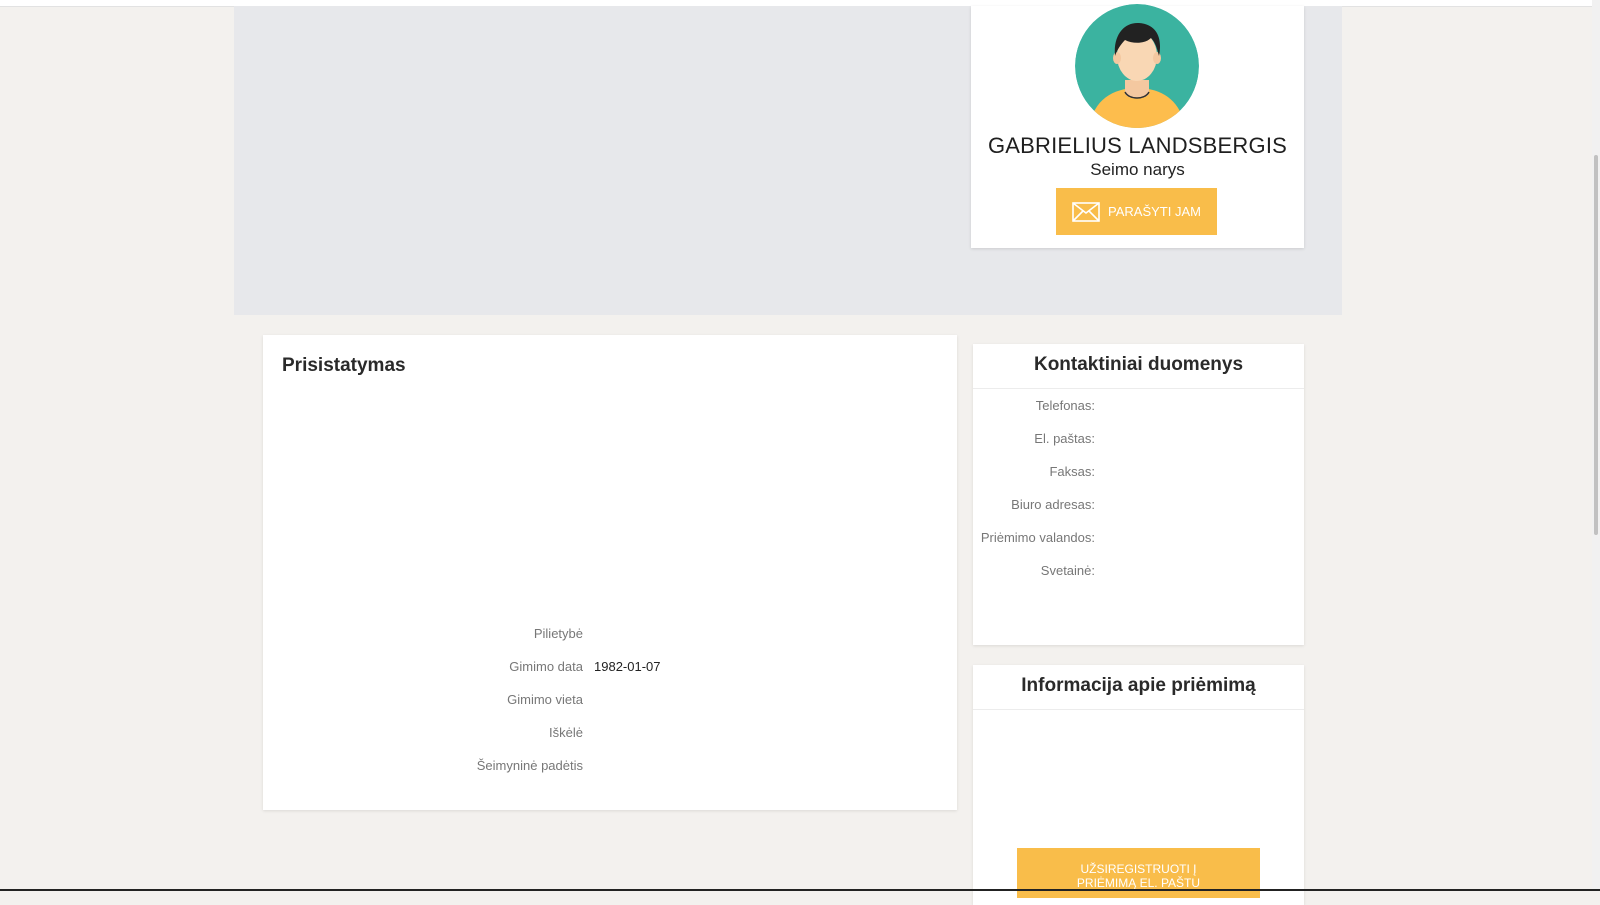 The image size is (1600, 905). What do you see at coordinates (1138, 544) in the screenshot?
I see `contact-row-reception-hours: Priėmimo valandos:` at bounding box center [1138, 544].